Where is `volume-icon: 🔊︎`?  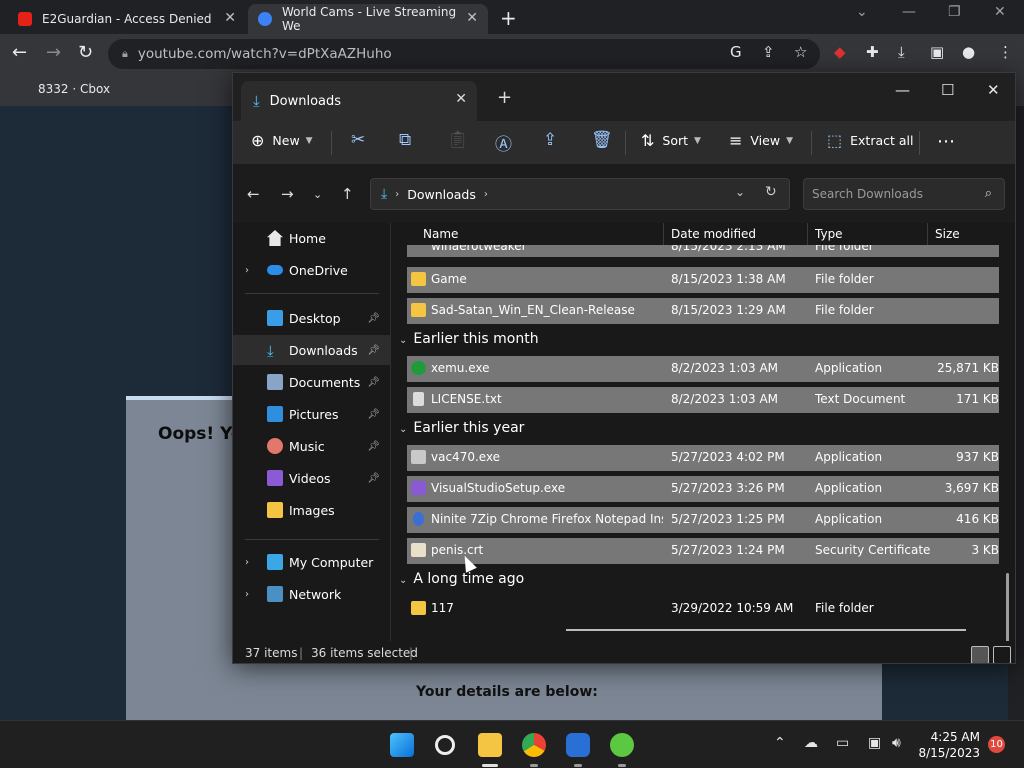
volume-icon: 🔊︎ is located at coordinates (896, 743).